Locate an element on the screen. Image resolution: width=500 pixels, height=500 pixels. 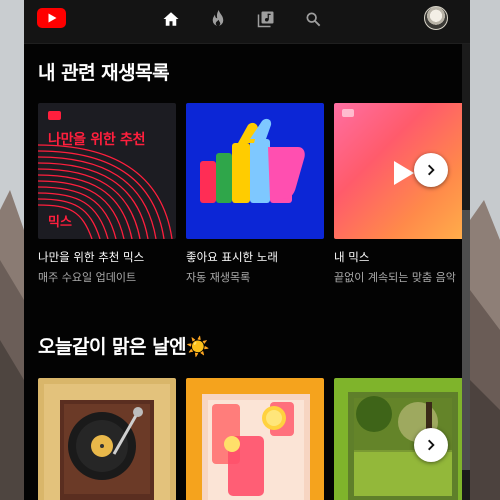
thumbs-up-art is located at coordinates (252, 160).